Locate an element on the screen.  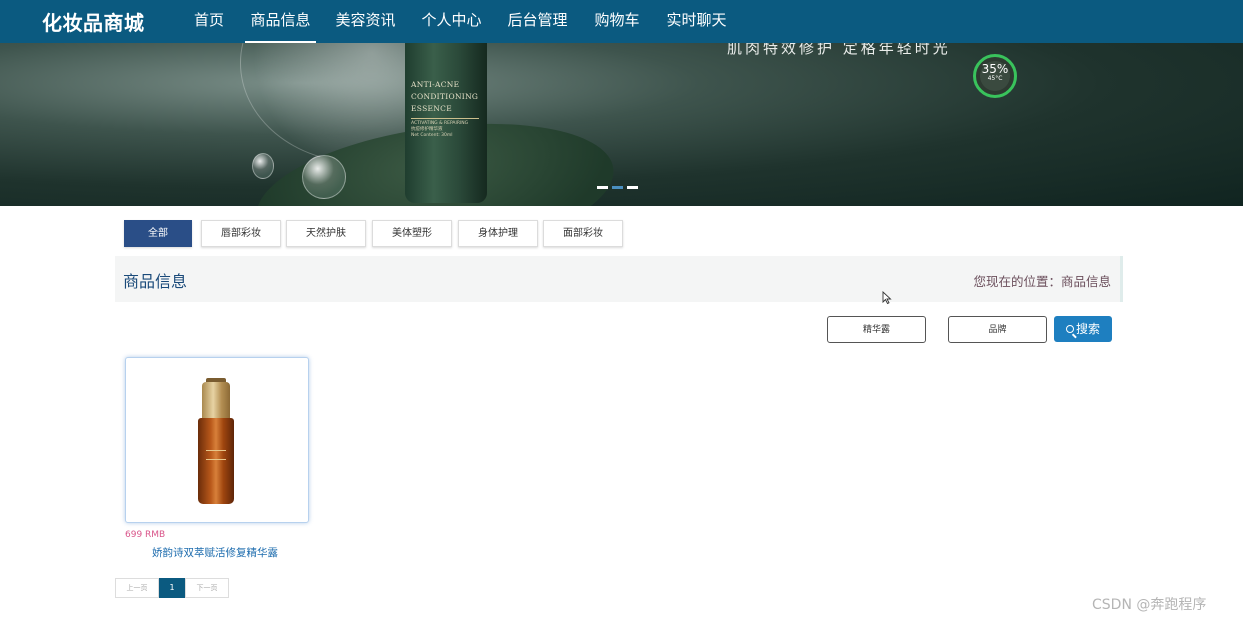
bottle-label: ANTI-ACNE CONDITIONING ESSENCE is located at coordinates (444, 97).